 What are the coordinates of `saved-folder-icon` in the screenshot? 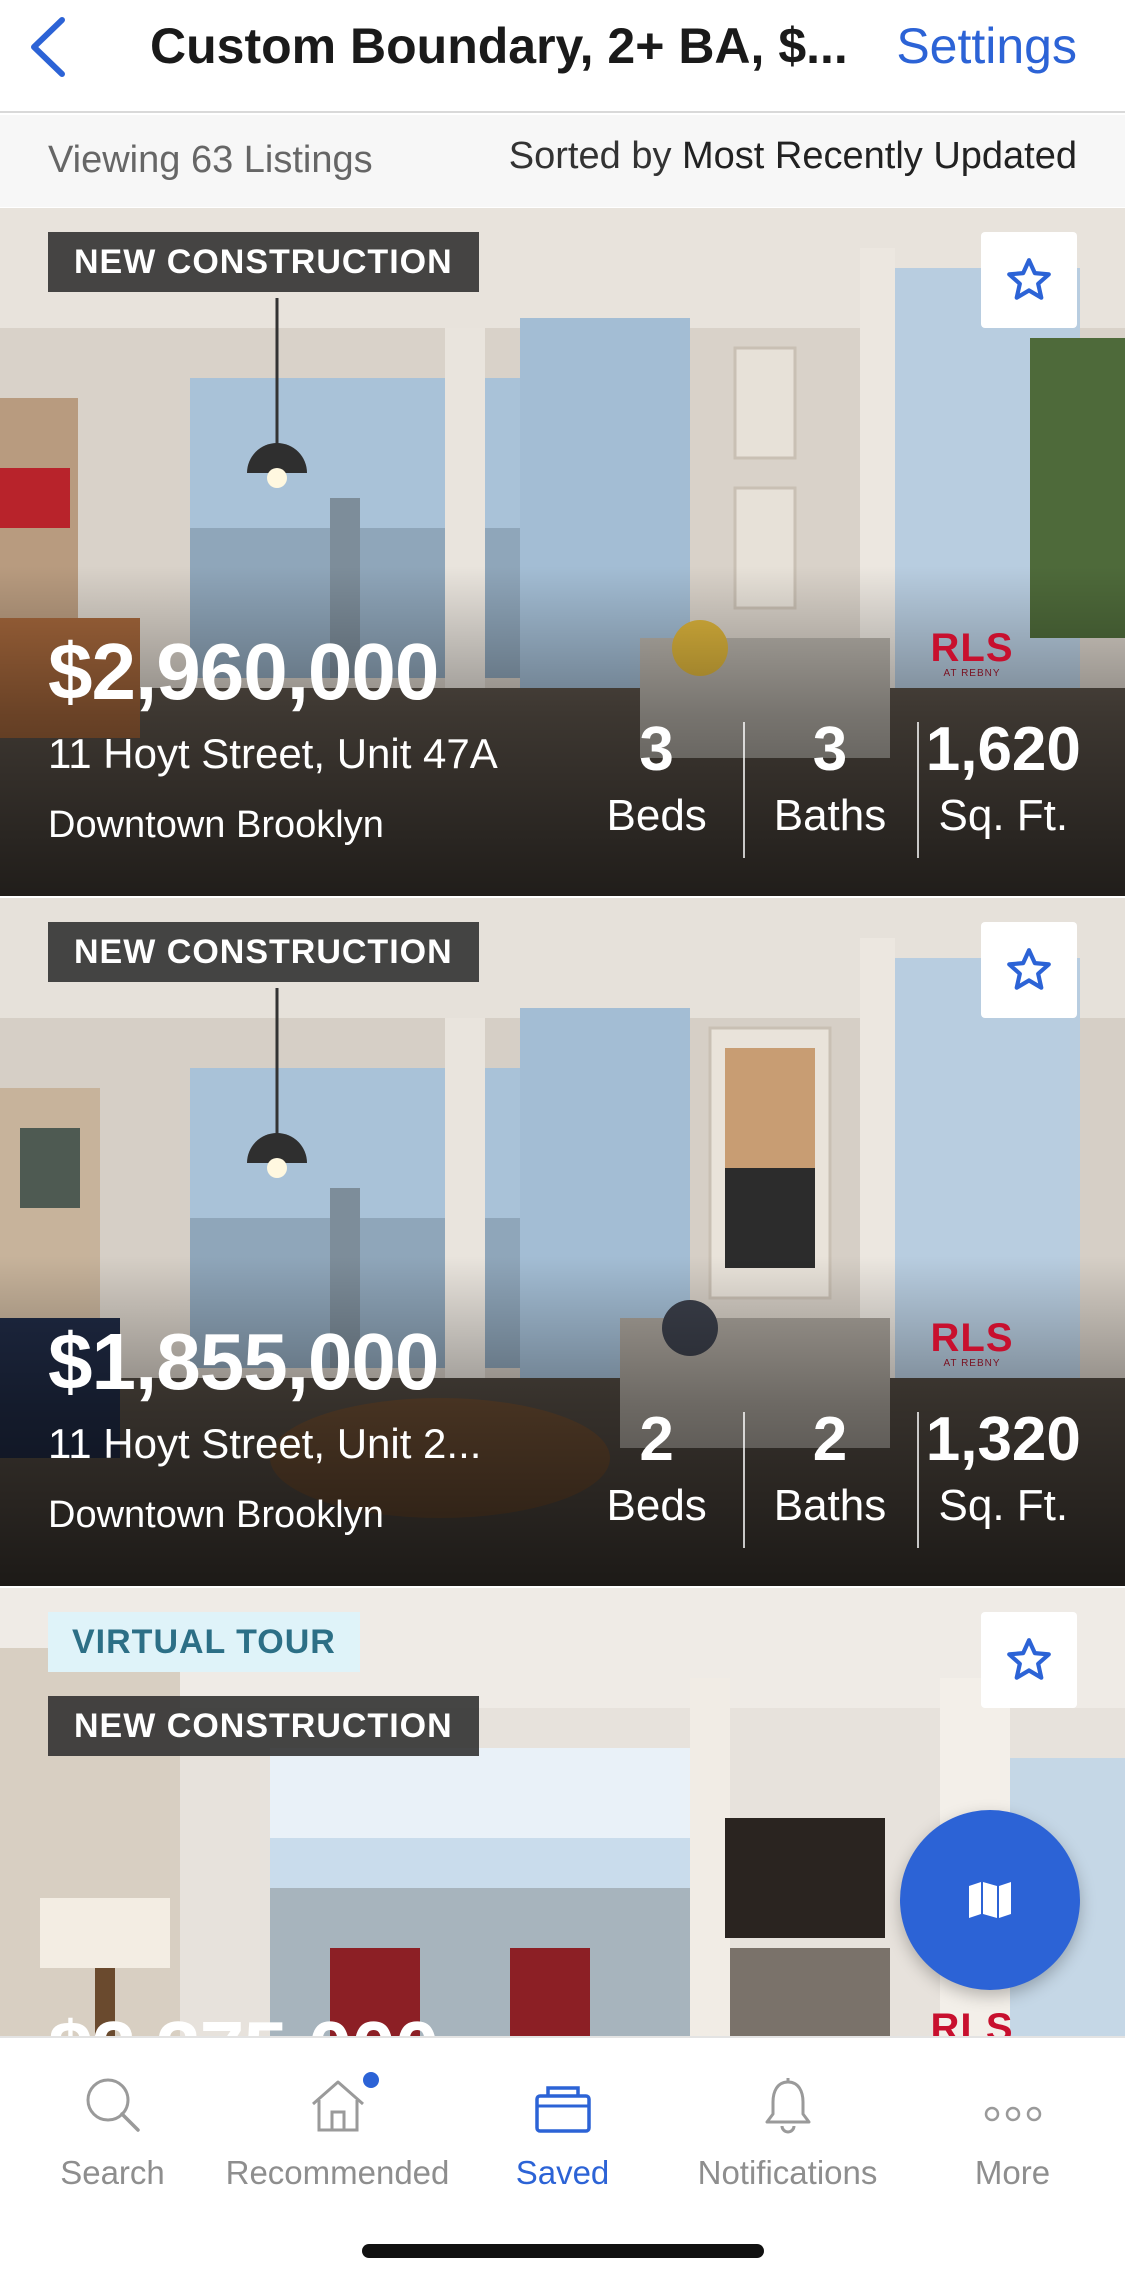 It's located at (562, 2109).